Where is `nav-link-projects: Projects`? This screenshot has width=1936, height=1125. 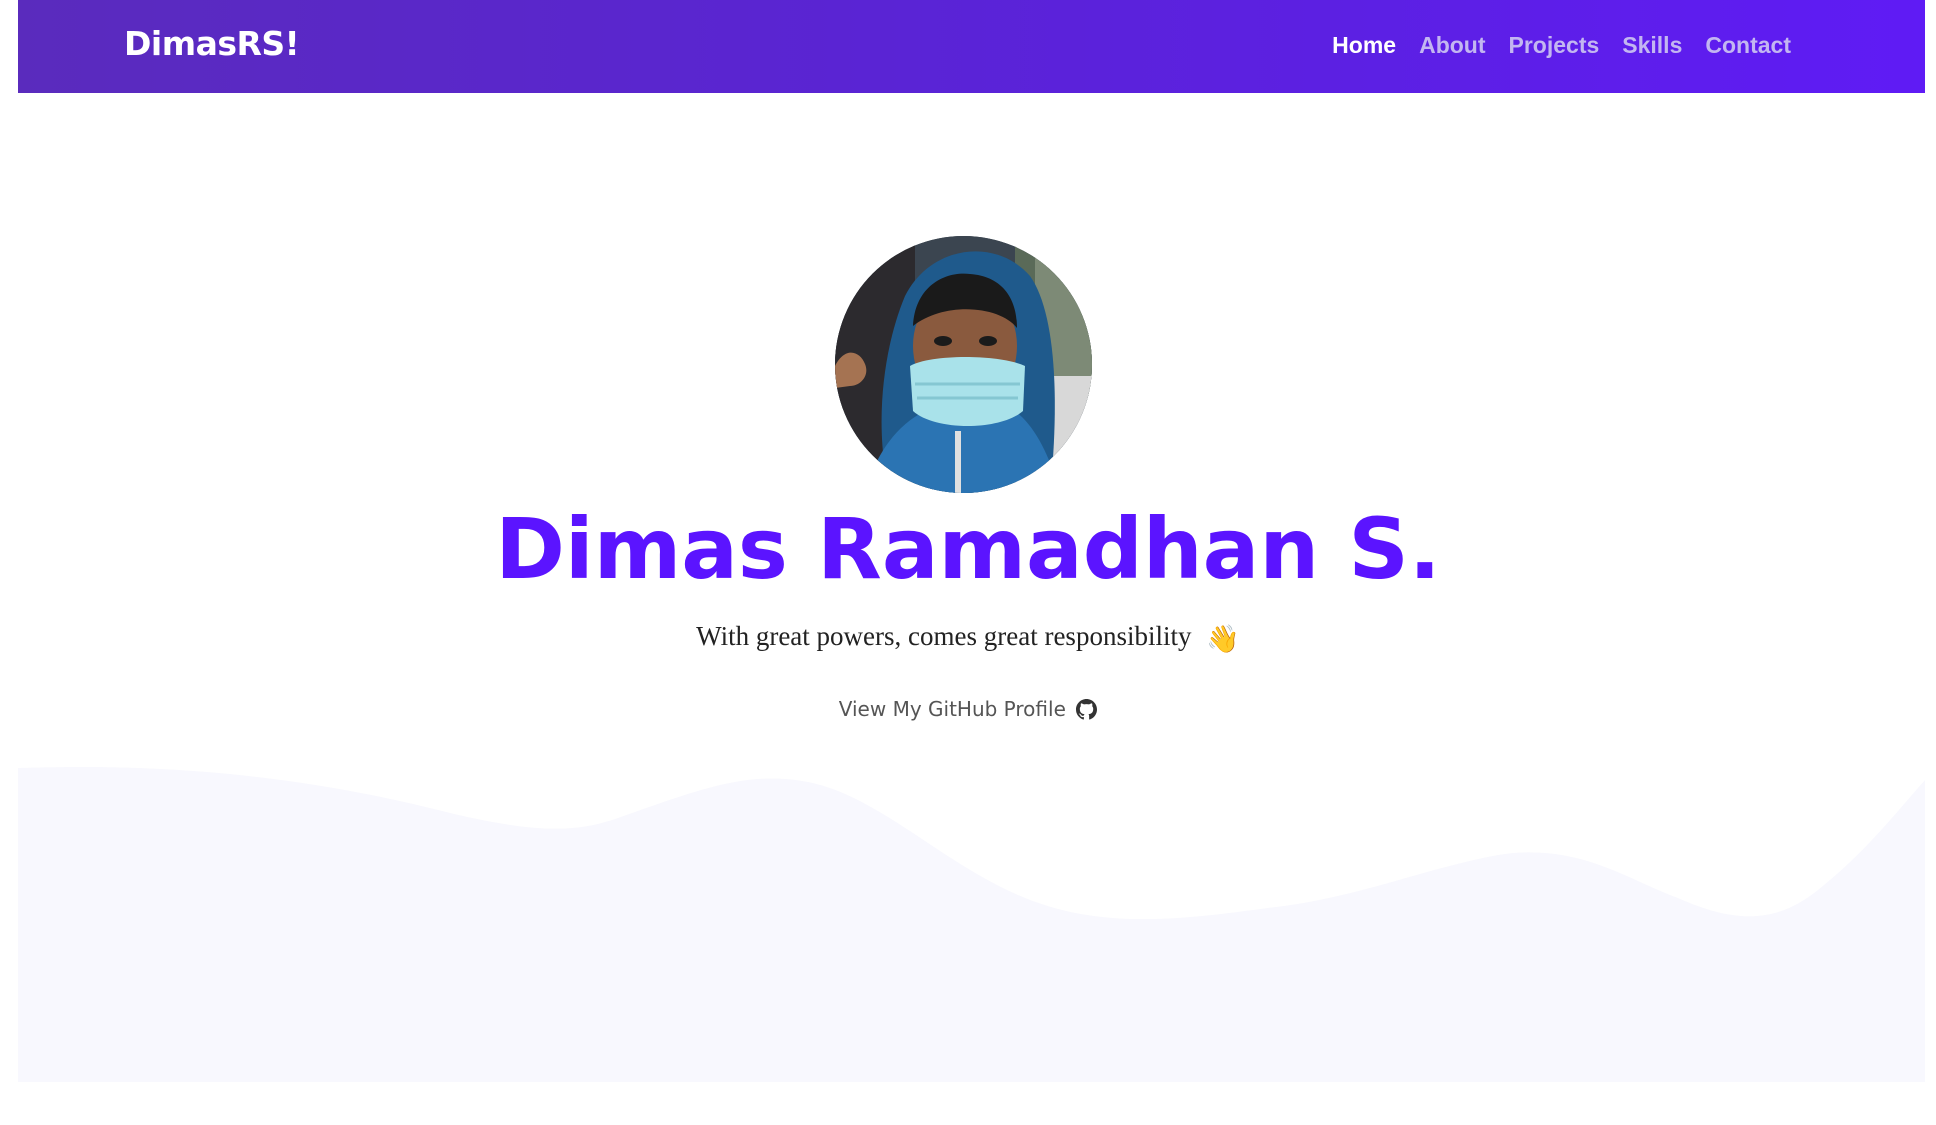
nav-link-projects: Projects is located at coordinates (1554, 45).